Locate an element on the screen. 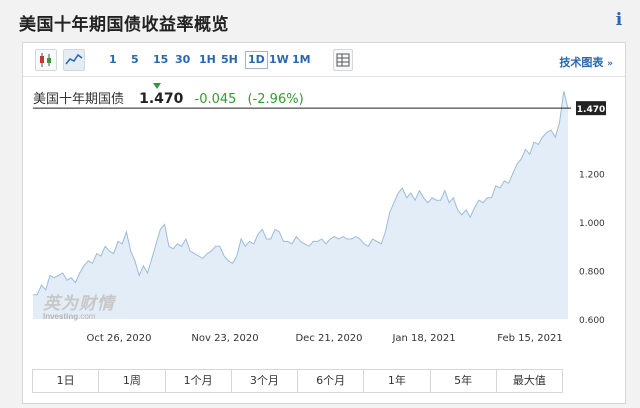 The image size is (640, 408). x-tick-label: Nov 23, 2020 is located at coordinates (224, 338).